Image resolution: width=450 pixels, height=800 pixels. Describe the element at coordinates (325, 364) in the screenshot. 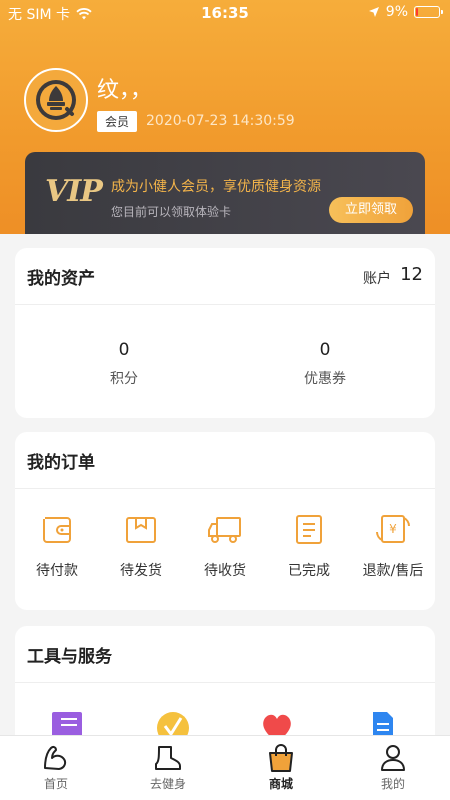

I see `coupons-item: 0 优惠券` at that location.